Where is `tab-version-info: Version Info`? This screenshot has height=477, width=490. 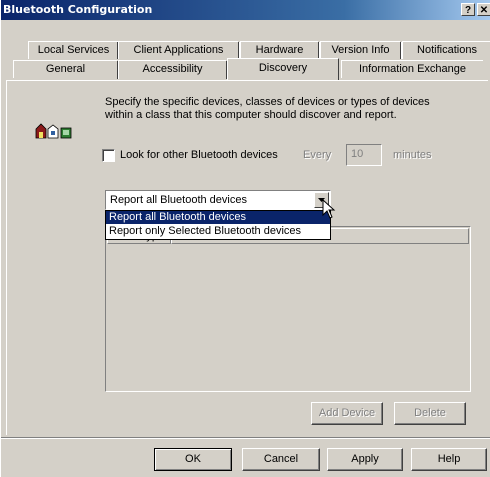 tab-version-info: Version Info is located at coordinates (360, 50).